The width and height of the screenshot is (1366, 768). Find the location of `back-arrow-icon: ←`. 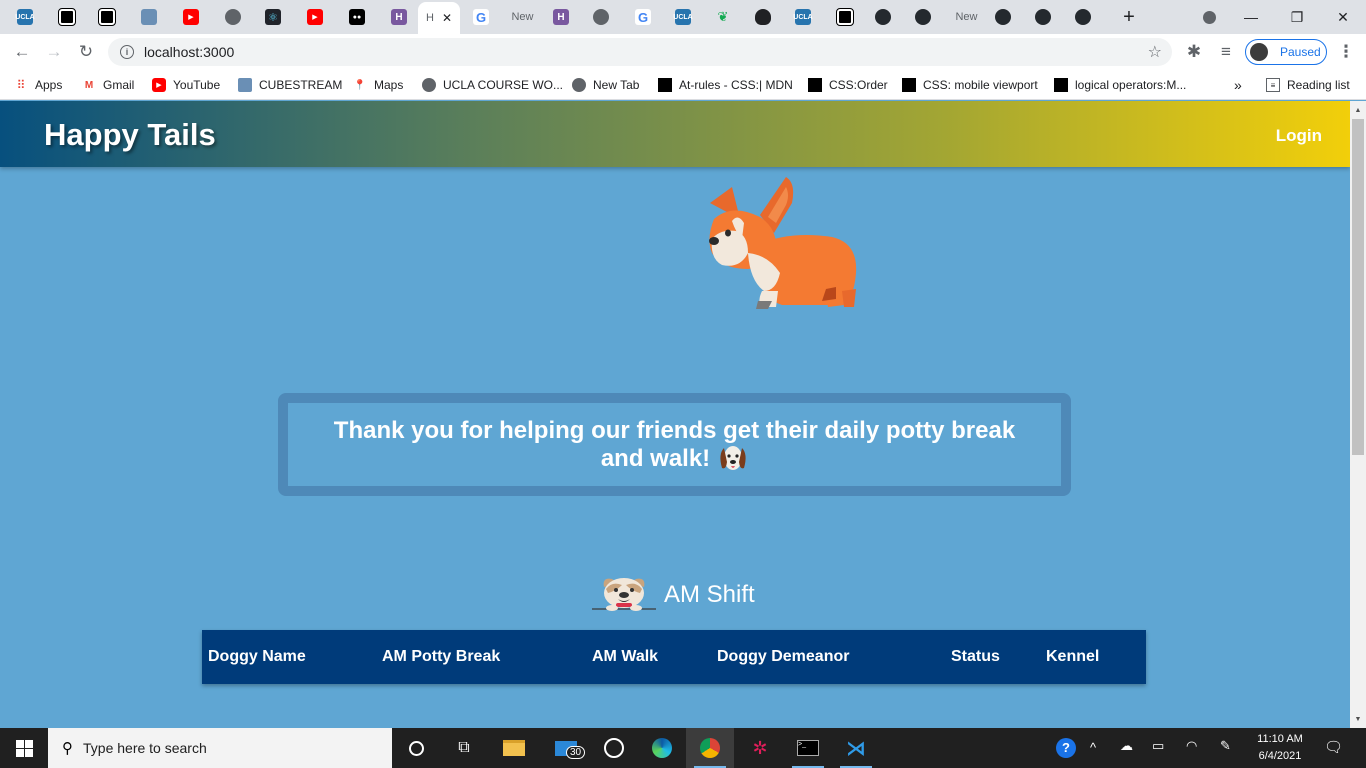

back-arrow-icon: ← is located at coordinates (22, 52).